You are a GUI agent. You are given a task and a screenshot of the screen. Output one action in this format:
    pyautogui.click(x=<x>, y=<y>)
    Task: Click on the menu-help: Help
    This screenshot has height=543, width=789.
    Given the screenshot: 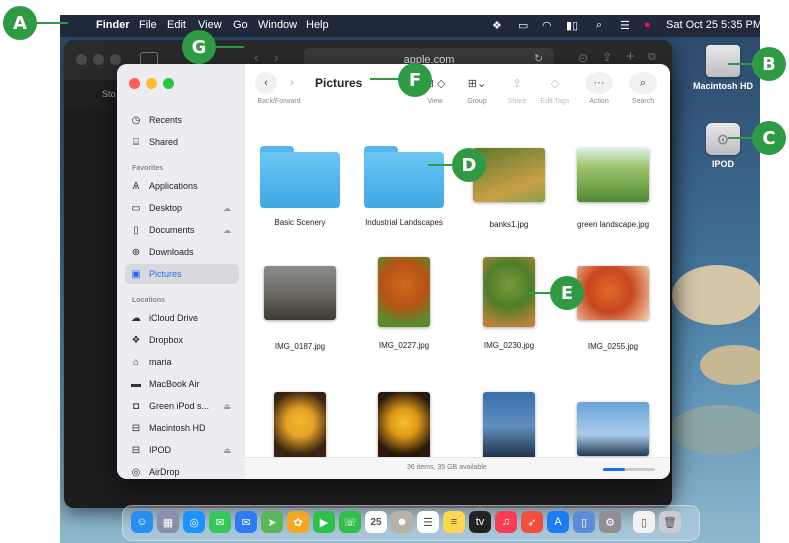 What is the action you would take?
    pyautogui.click(x=317, y=25)
    